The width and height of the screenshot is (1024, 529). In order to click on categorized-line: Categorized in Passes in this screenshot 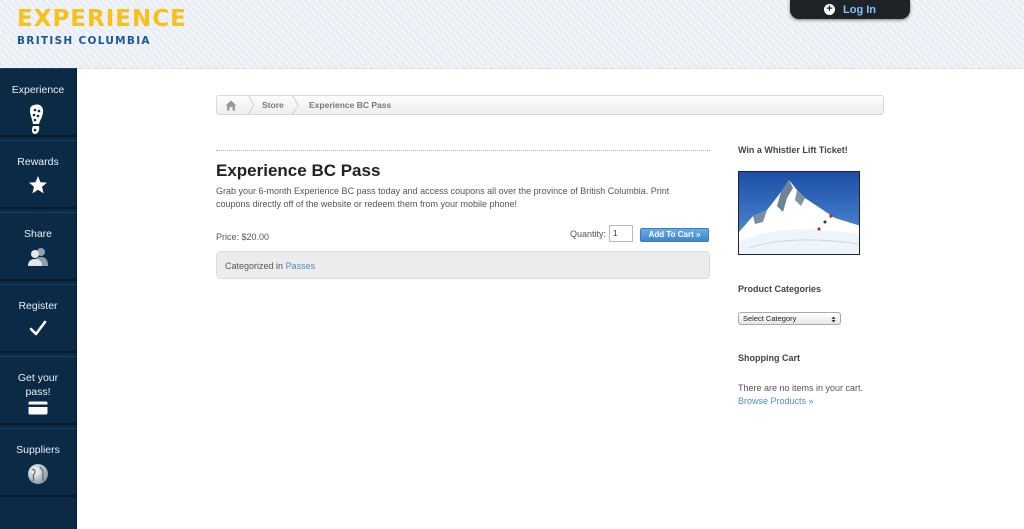, I will do `click(270, 266)`.